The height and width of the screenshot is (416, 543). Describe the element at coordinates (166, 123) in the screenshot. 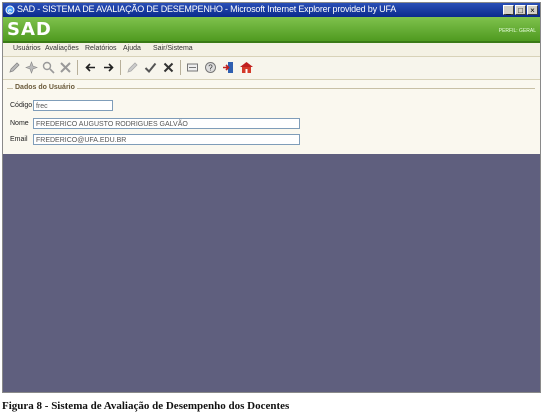

I see `nome-input: FREDERICO AUGUSTO RODRIGUES GALVÃO` at that location.